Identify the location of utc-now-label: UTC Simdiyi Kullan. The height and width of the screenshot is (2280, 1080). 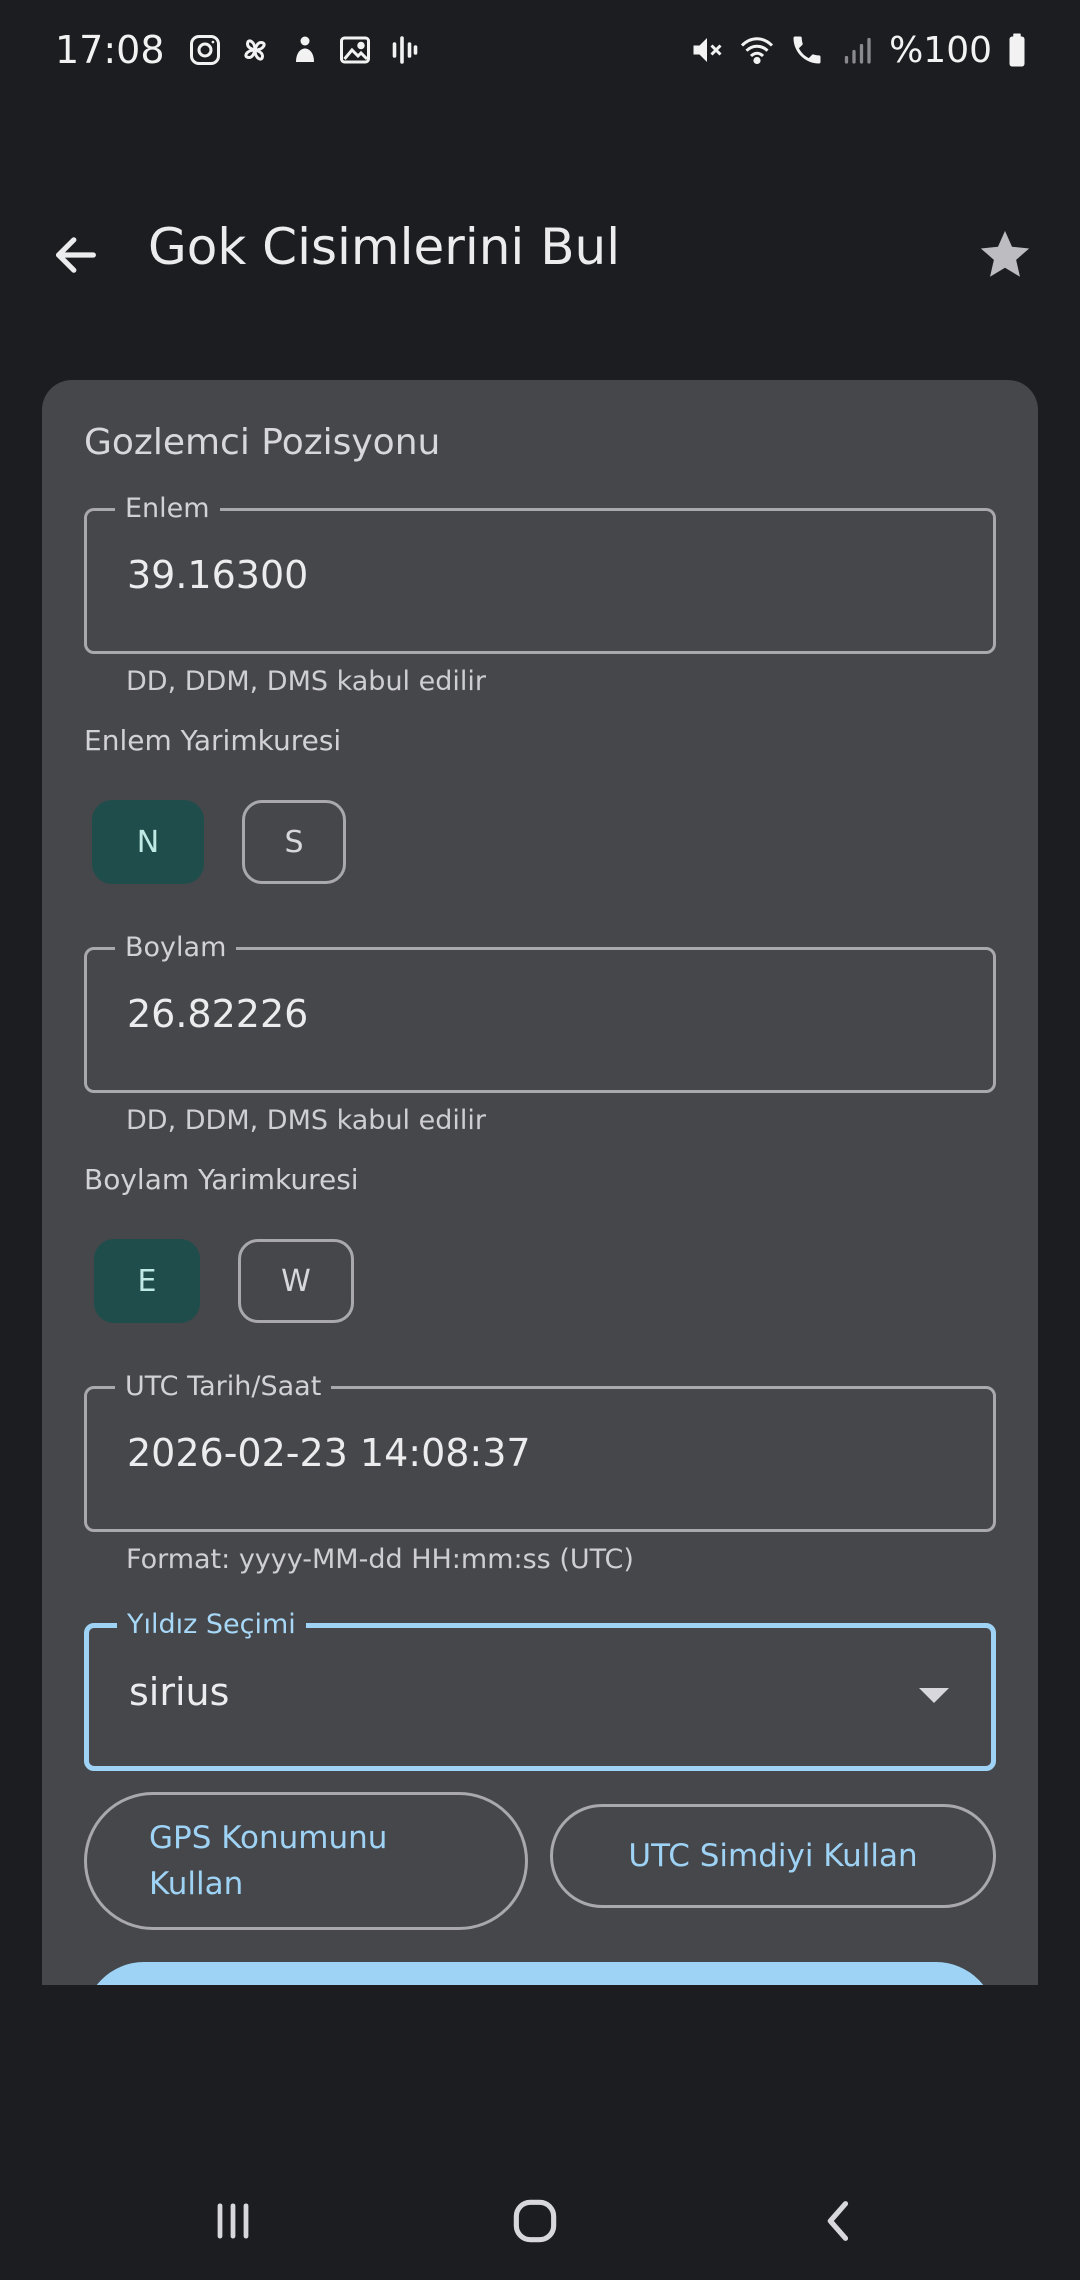
(773, 1856).